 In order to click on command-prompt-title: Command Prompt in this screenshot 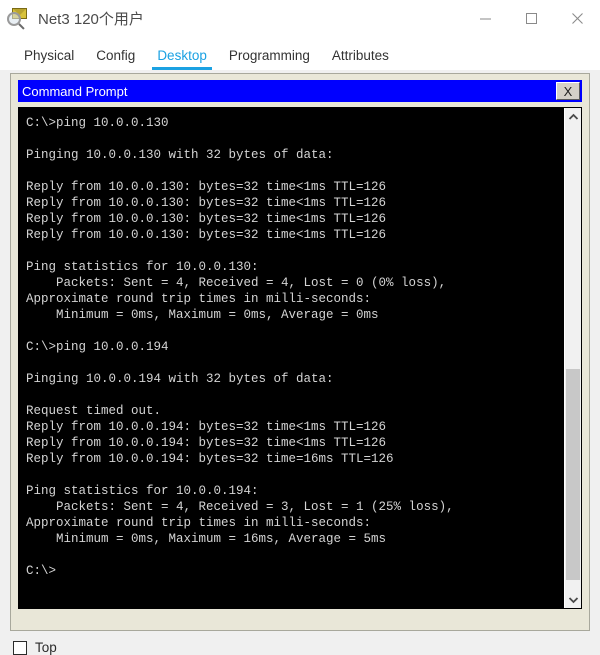, I will do `click(75, 91)`.